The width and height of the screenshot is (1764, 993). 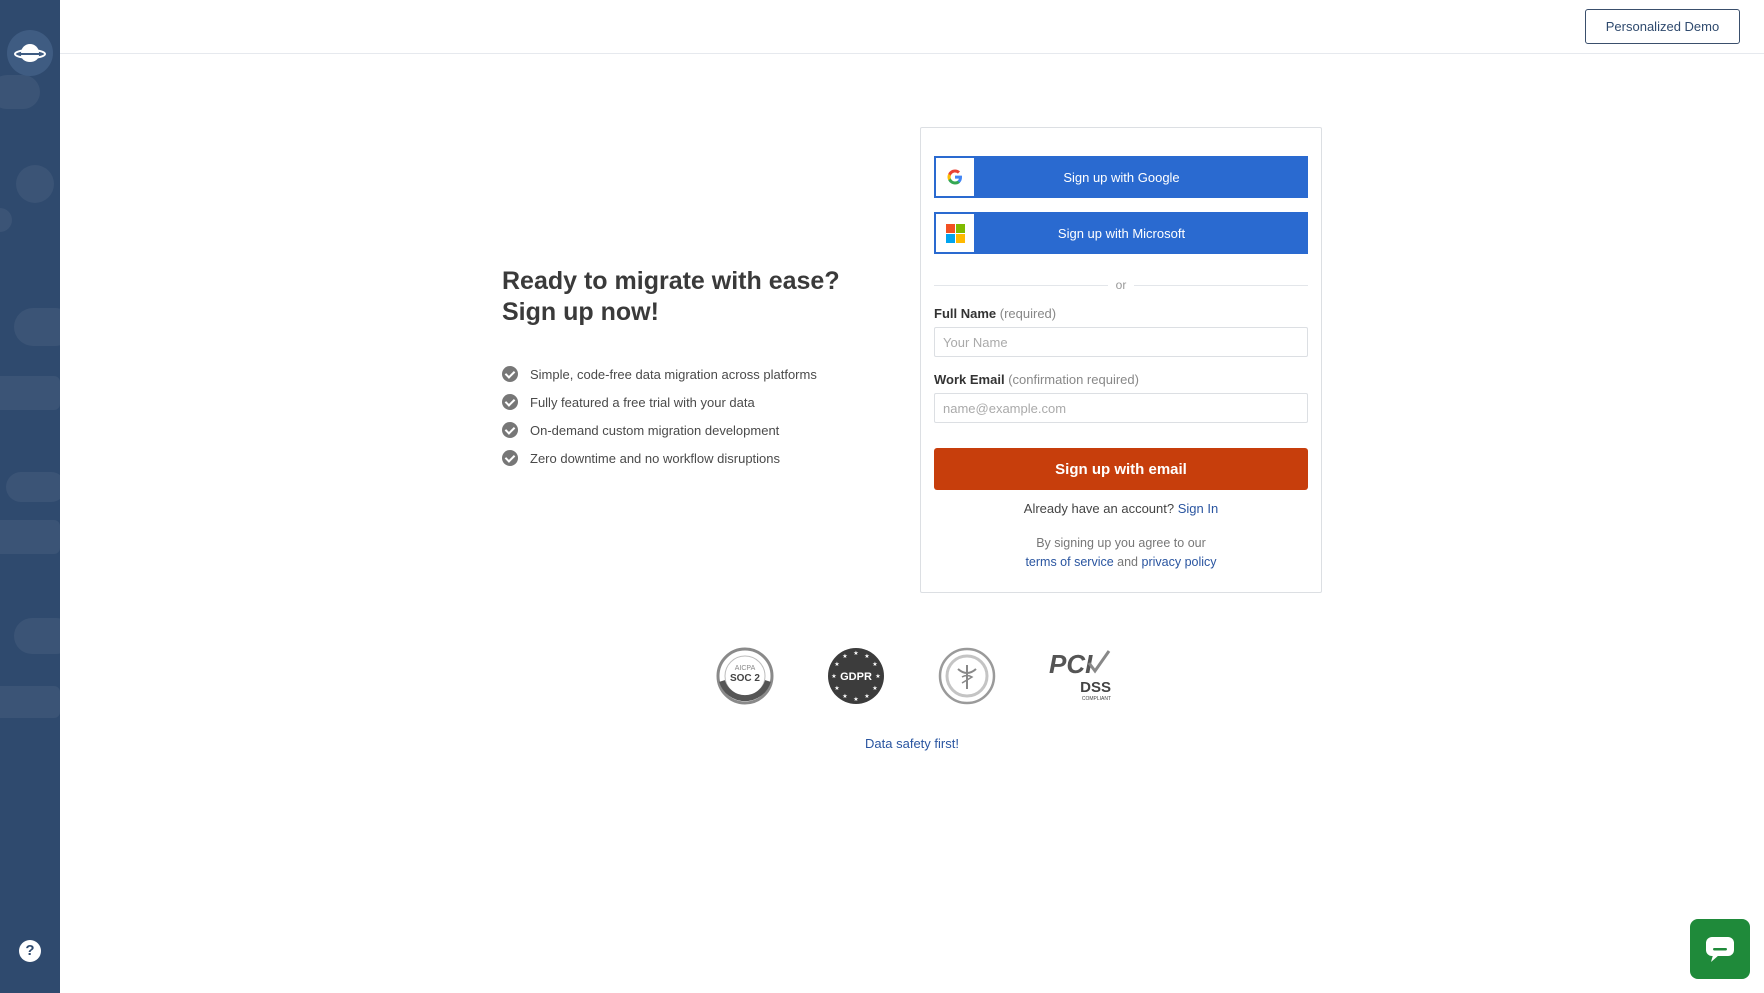 I want to click on microsoft-signup-button: Sign up with Microsoft, so click(x=1121, y=233).